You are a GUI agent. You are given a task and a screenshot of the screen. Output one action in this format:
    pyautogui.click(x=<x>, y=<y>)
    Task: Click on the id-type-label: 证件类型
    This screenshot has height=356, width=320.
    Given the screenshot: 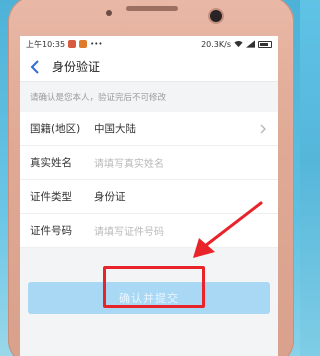 What is the action you would take?
    pyautogui.click(x=51, y=197)
    